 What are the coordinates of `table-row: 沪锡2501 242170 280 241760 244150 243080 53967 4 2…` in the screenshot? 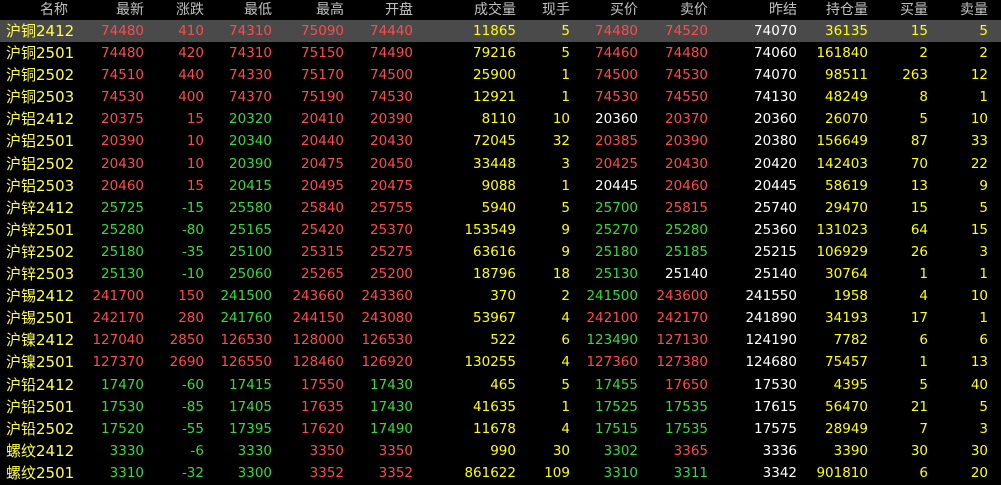 It's located at (500, 318).